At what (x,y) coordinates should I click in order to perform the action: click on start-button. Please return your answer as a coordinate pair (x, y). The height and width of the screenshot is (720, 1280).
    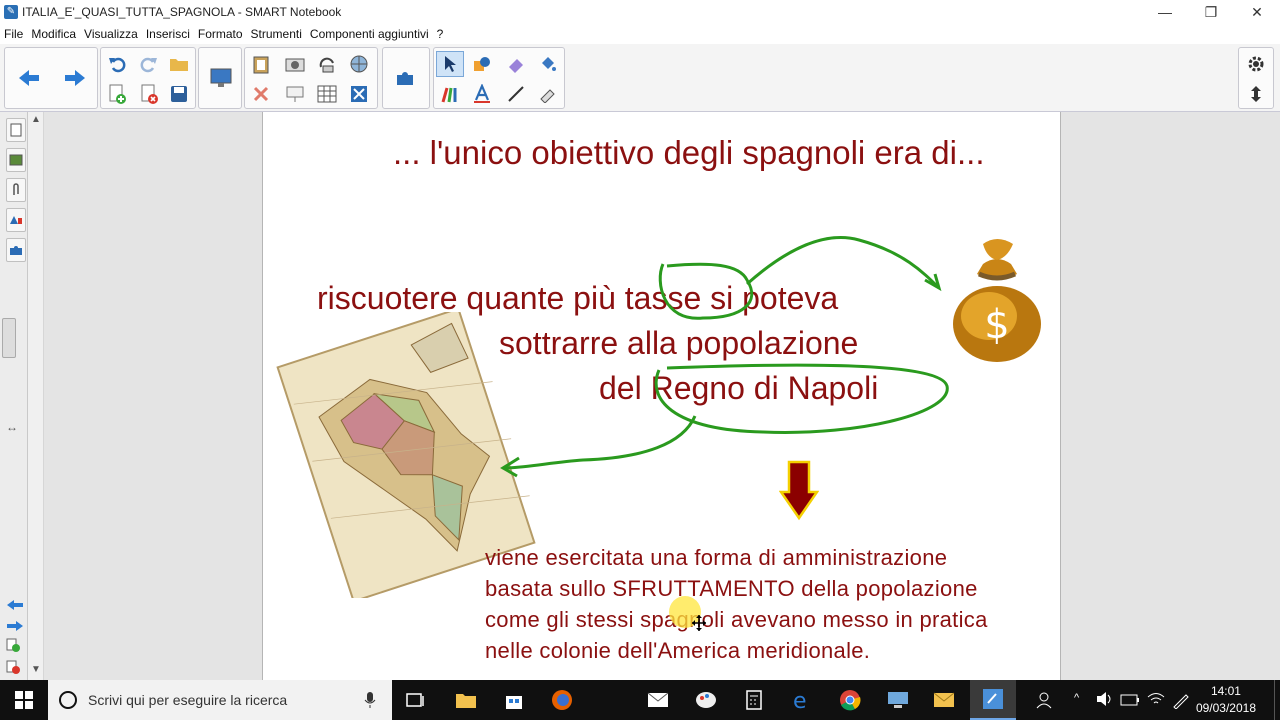
    Looking at the image, I should click on (24, 700).